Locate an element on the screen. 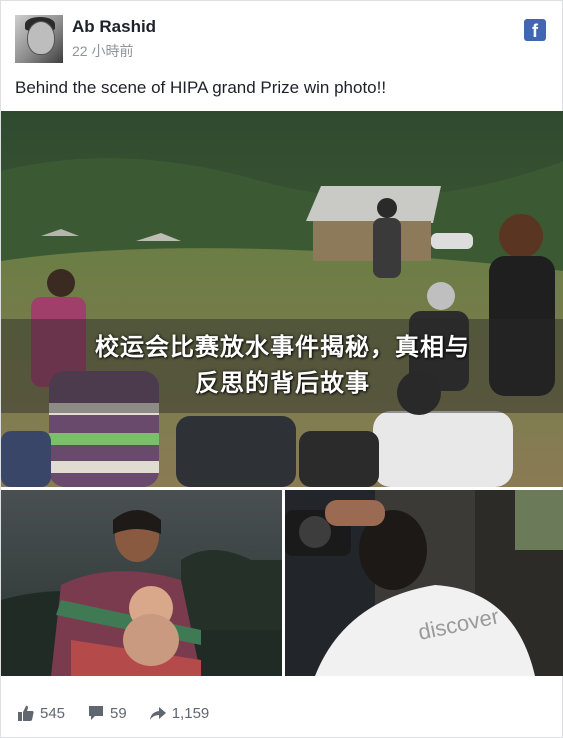 The image size is (563, 738). post-actions: 545 59 1,159 is located at coordinates (124, 713).